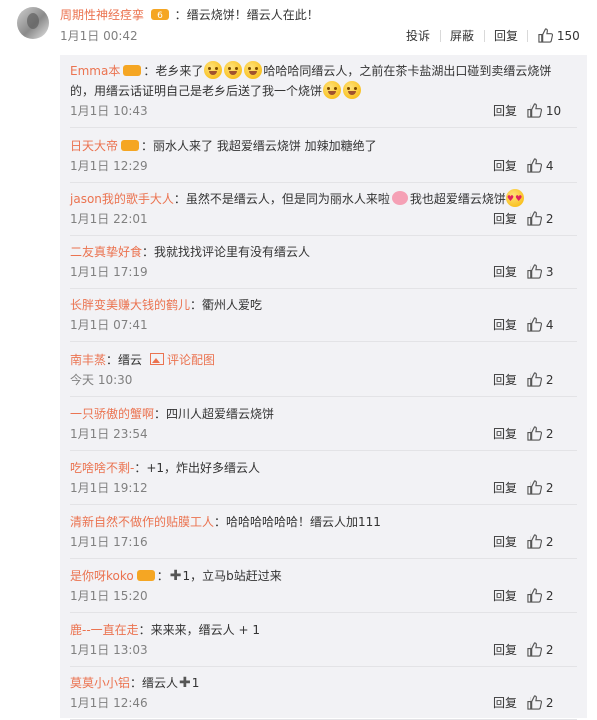 The height and width of the screenshot is (720, 597). What do you see at coordinates (214, 414) in the screenshot?
I see `reply-text: ：四川人超爱缙云烧饼` at bounding box center [214, 414].